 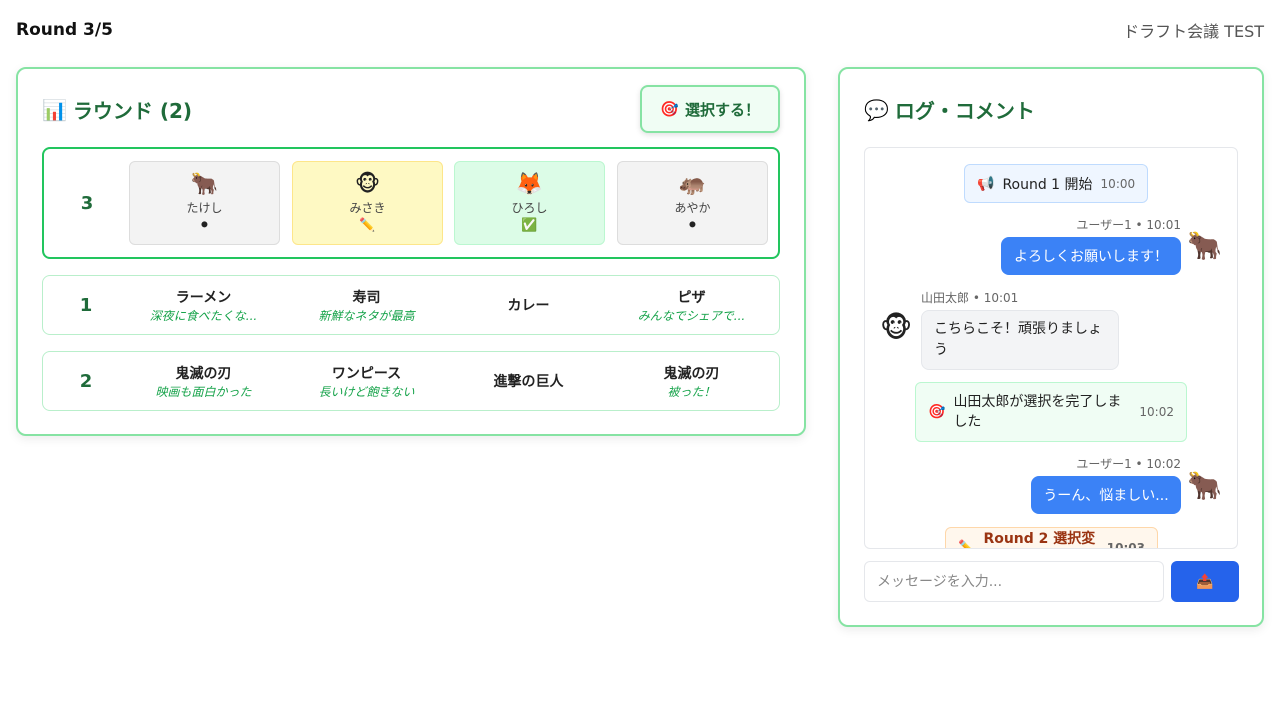 What do you see at coordinates (54, 109) in the screenshot?
I see `chart-icon: 📊` at bounding box center [54, 109].